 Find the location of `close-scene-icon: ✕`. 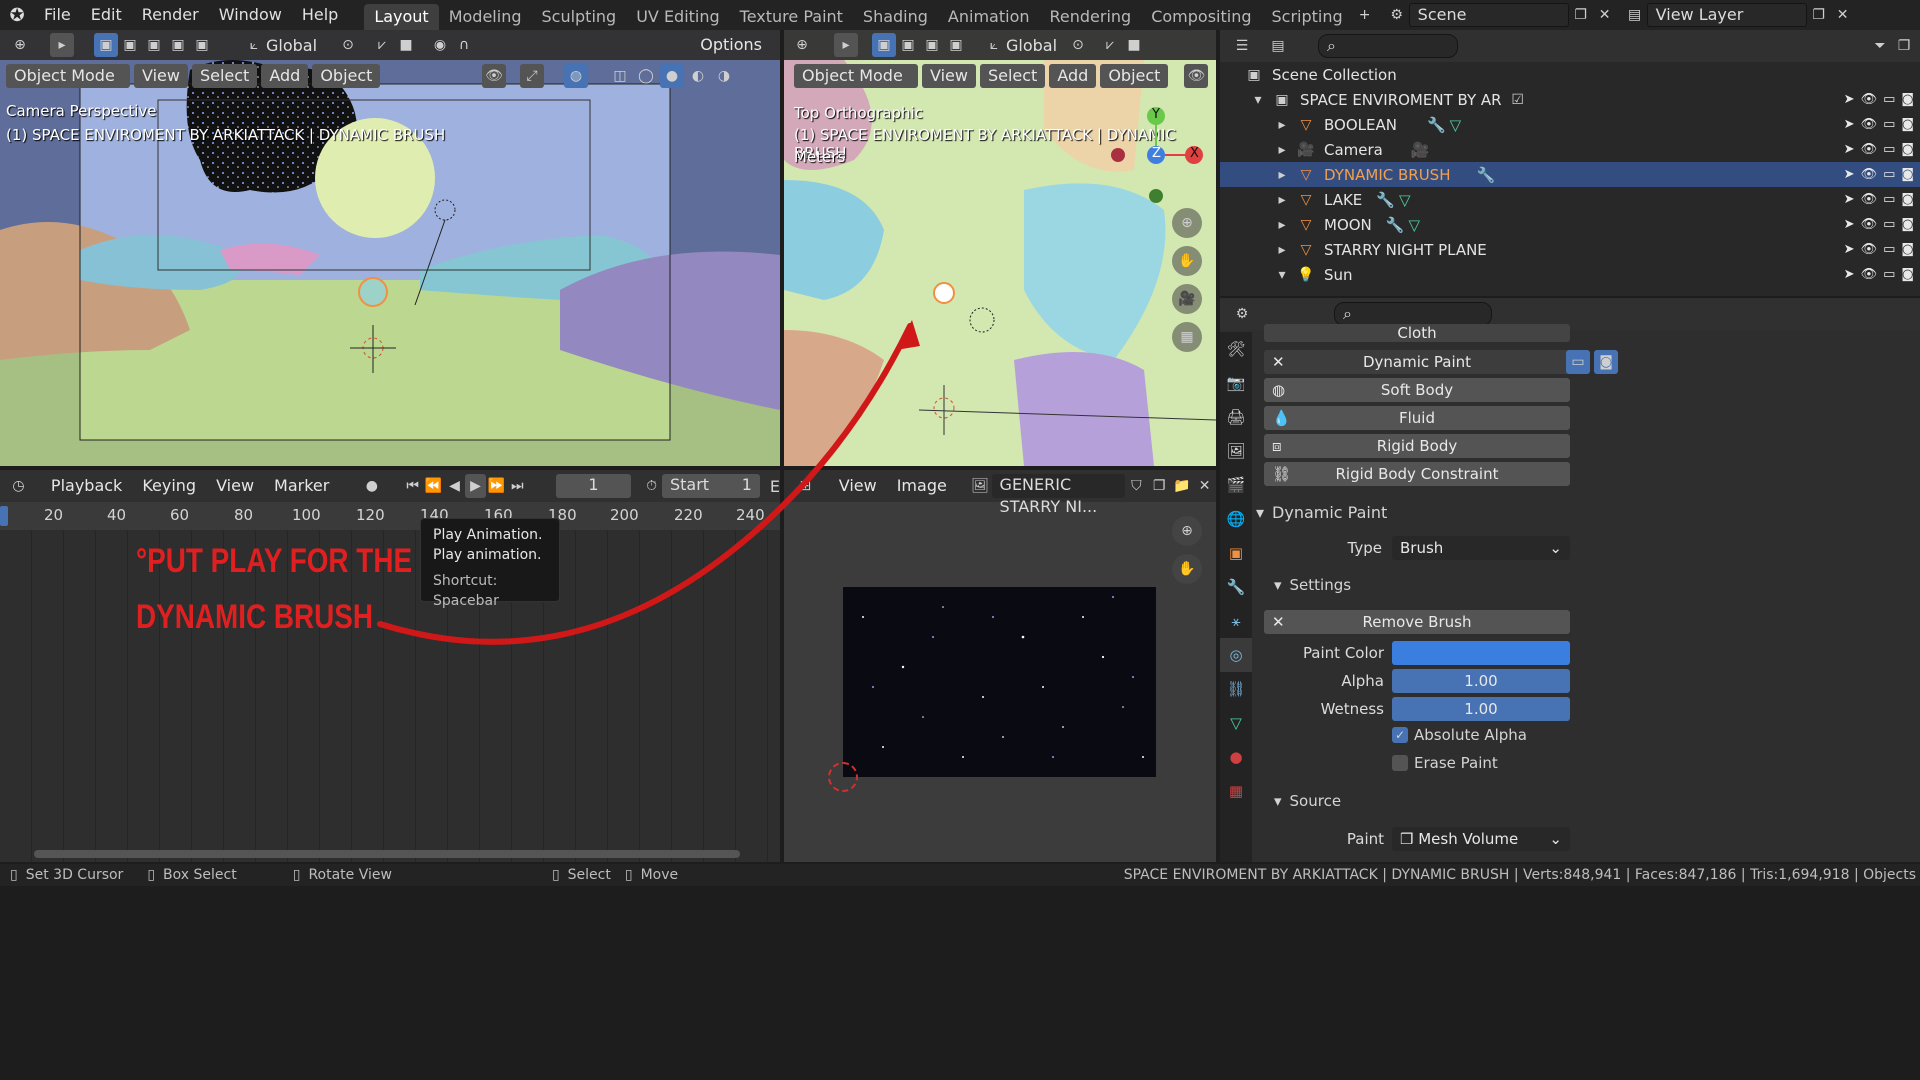

close-scene-icon: ✕ is located at coordinates (1605, 15).